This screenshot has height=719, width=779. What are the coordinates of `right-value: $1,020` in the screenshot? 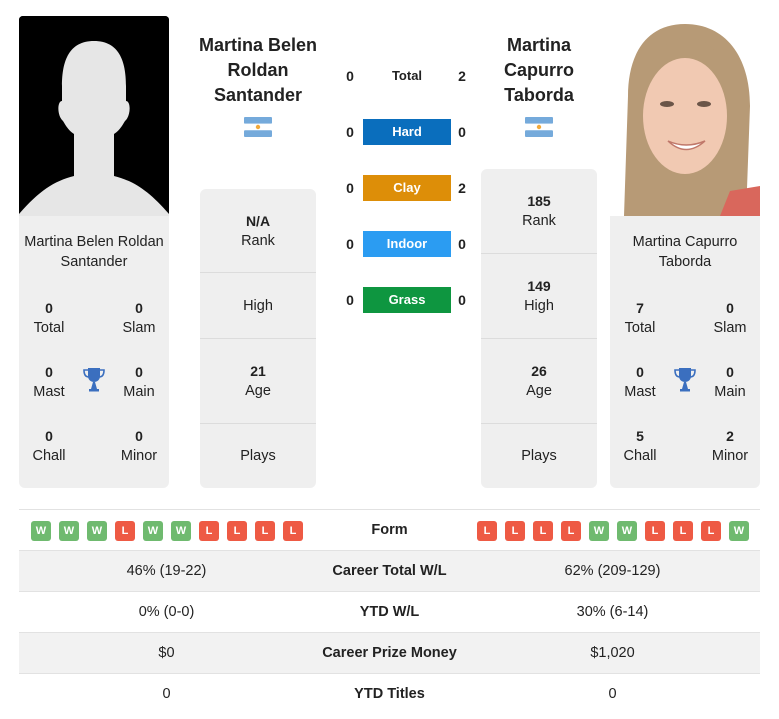 It's located at (612, 653).